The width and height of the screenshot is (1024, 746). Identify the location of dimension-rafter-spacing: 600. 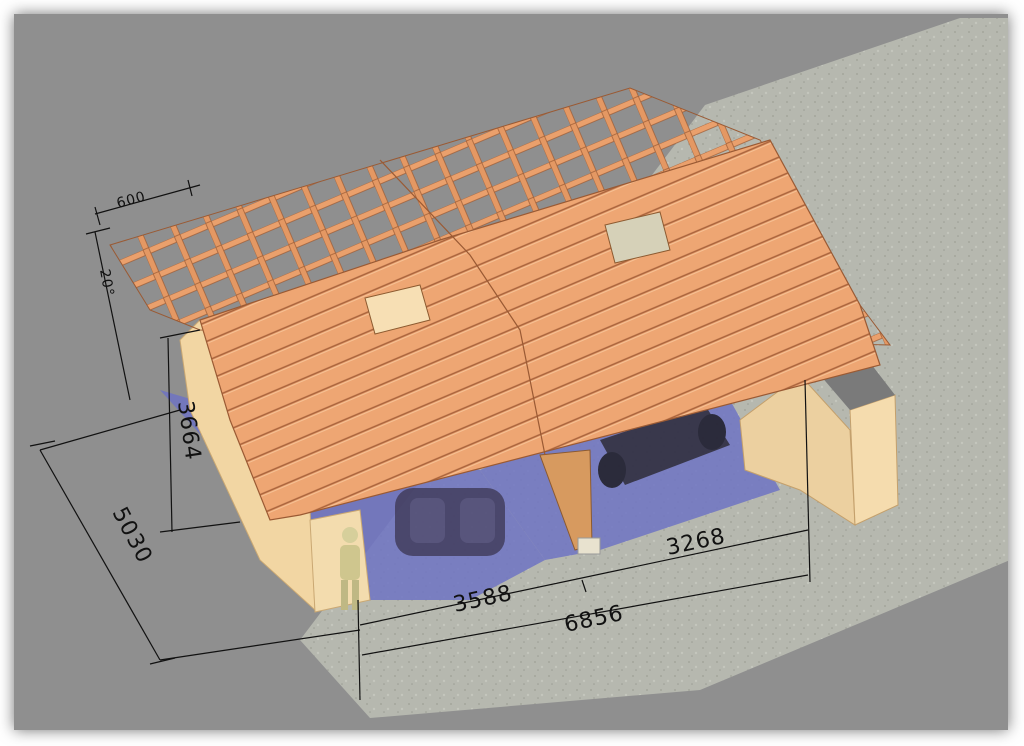
(131, 200).